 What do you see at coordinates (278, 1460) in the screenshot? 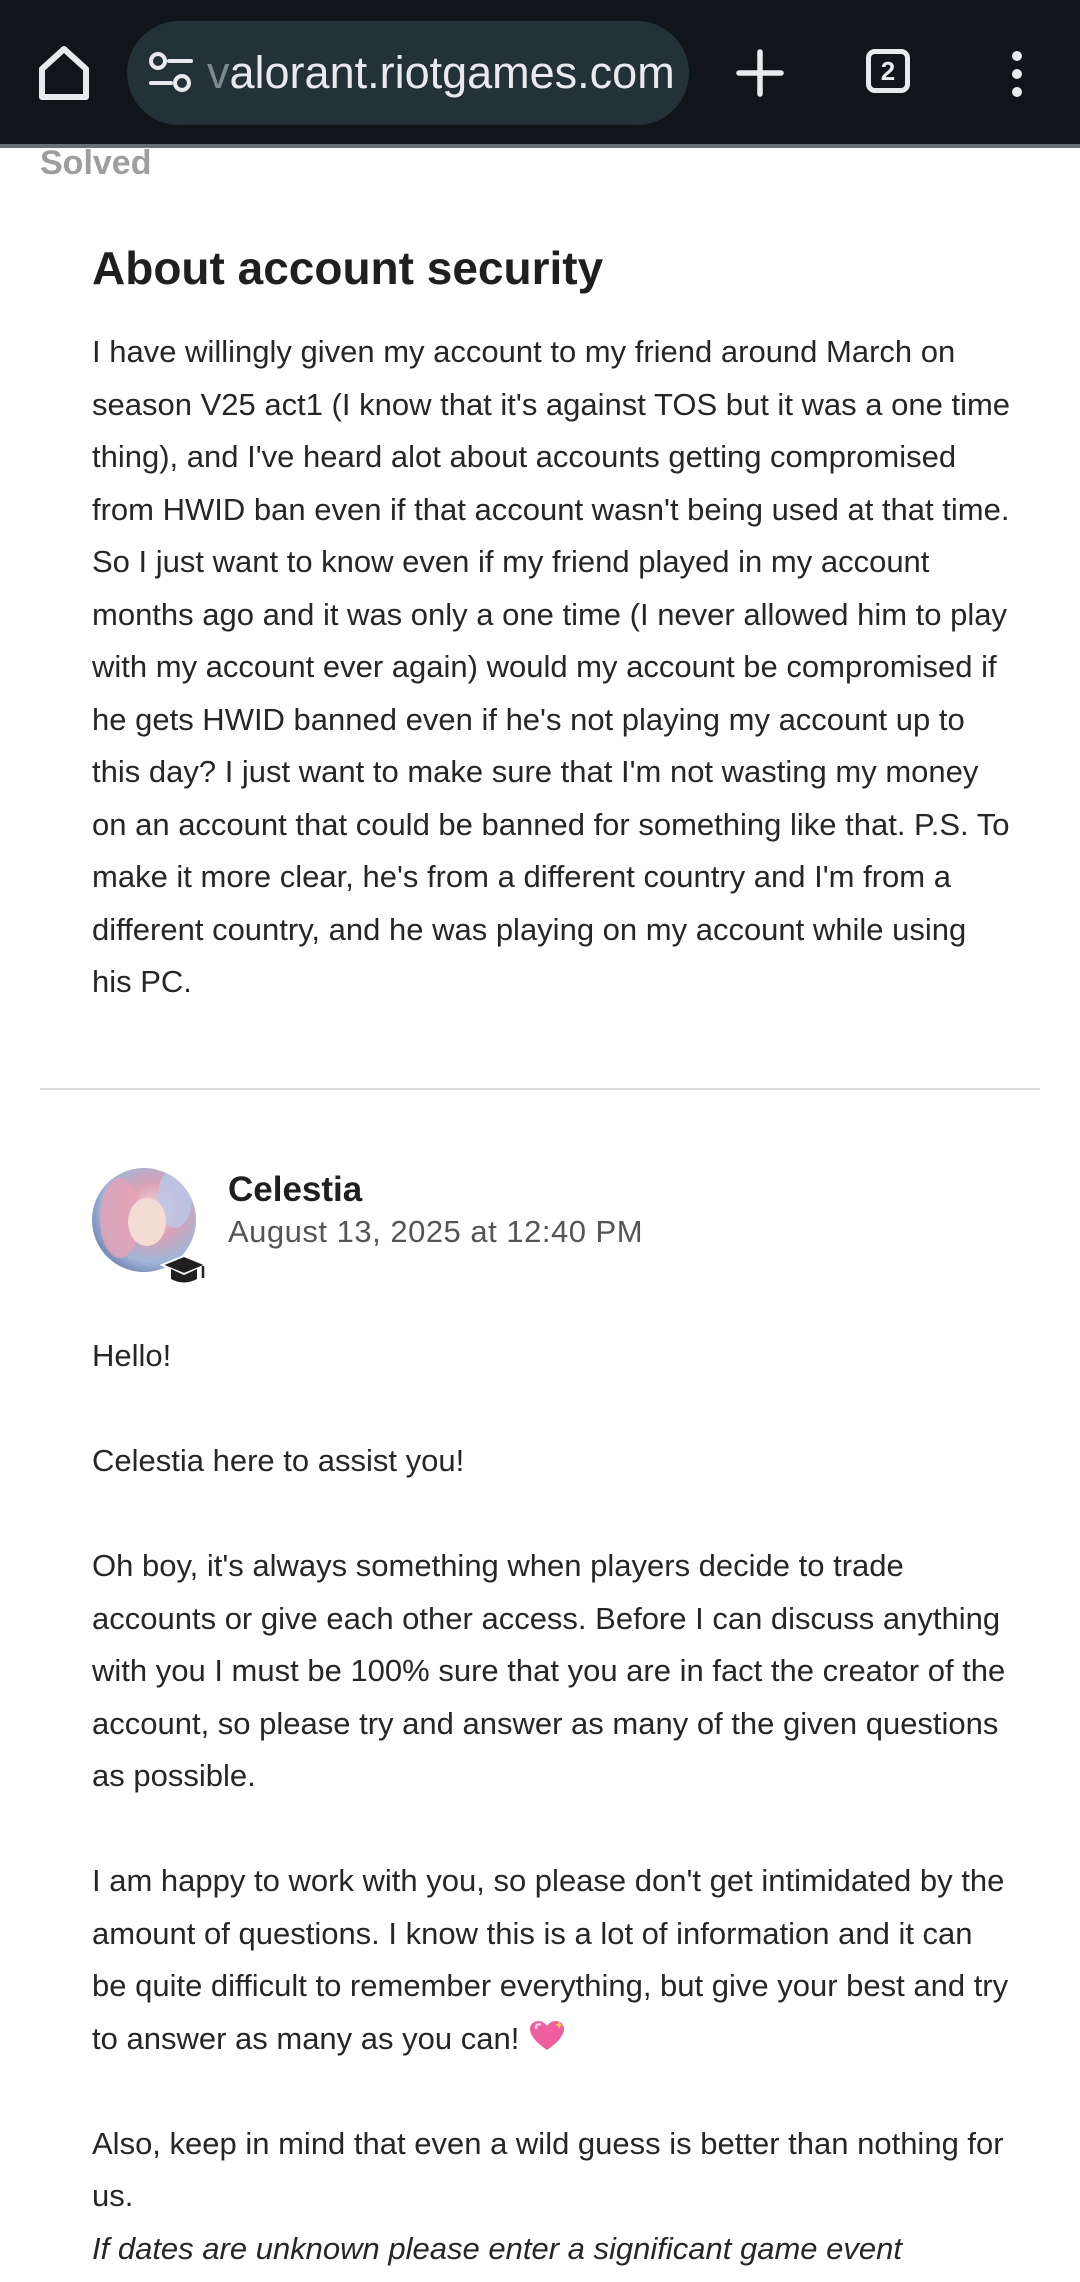
I see `reply-paragraph: Celestia here to assist you!` at bounding box center [278, 1460].